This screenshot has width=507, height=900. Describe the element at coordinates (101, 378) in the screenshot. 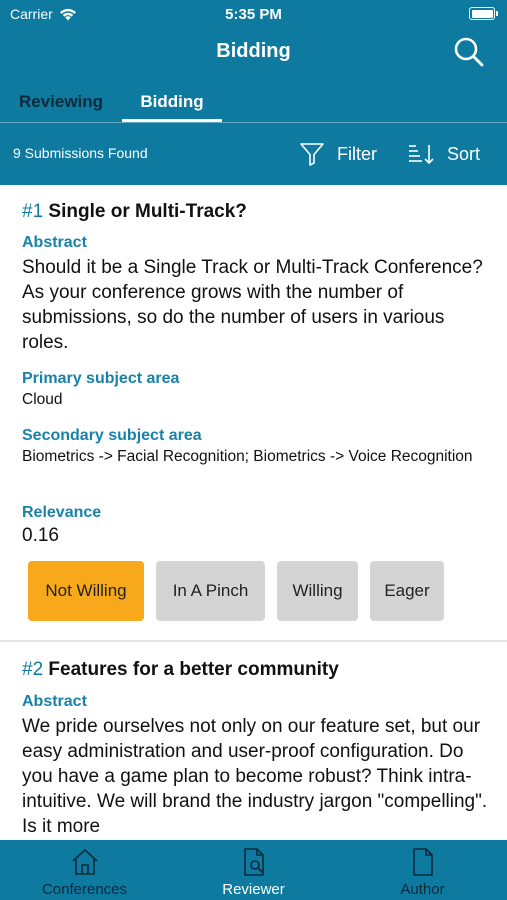

I see `primary-subject-label: Primary subject area` at that location.